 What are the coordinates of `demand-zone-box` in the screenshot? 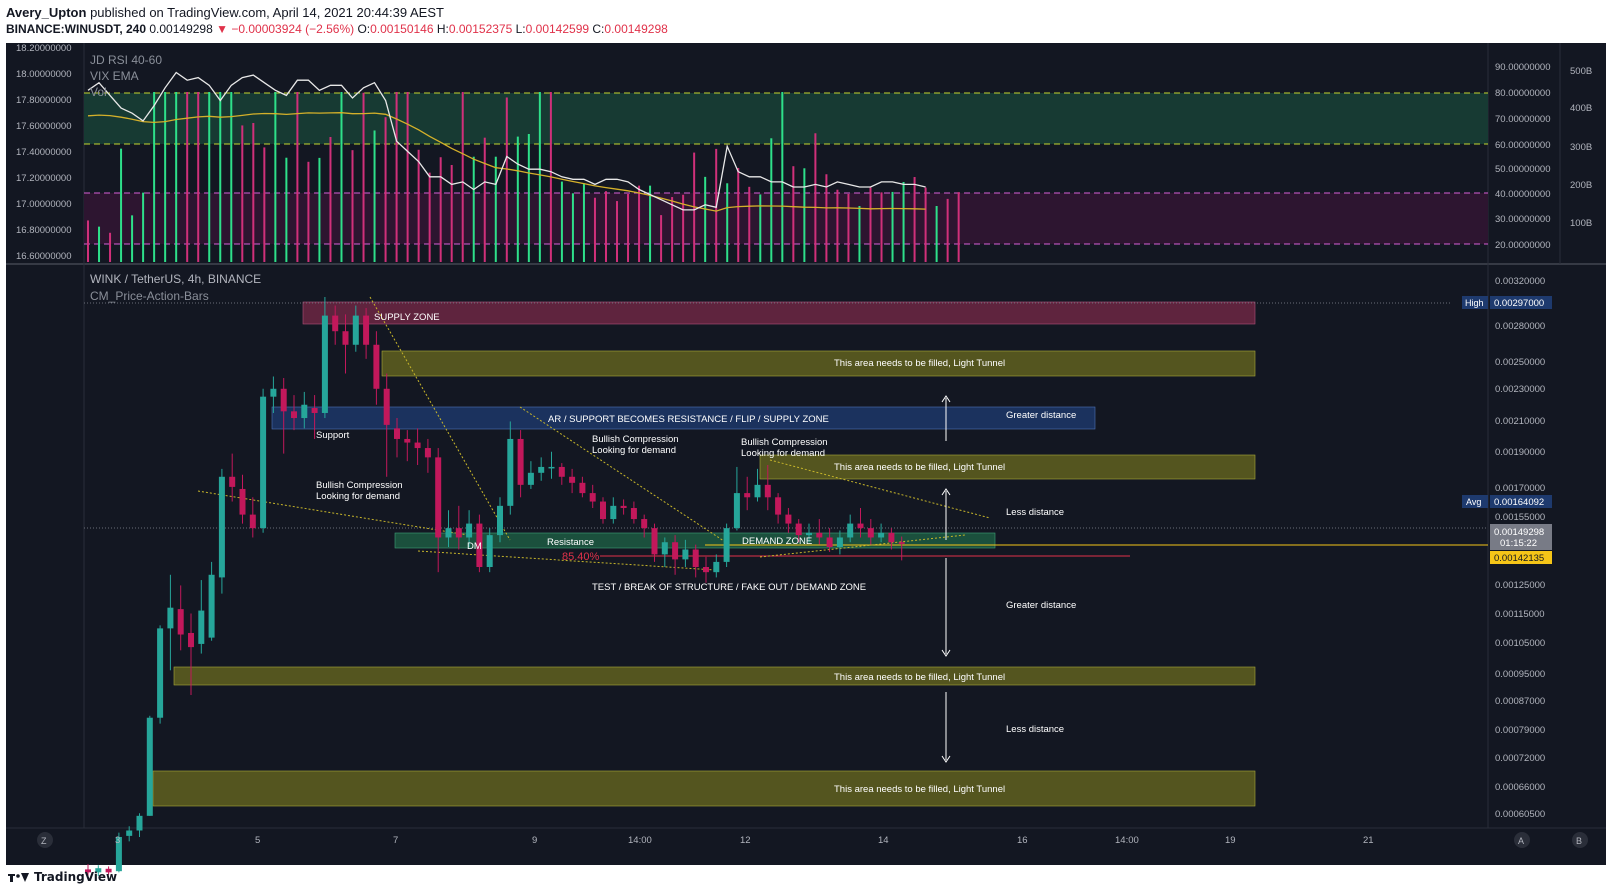 It's located at (695, 540).